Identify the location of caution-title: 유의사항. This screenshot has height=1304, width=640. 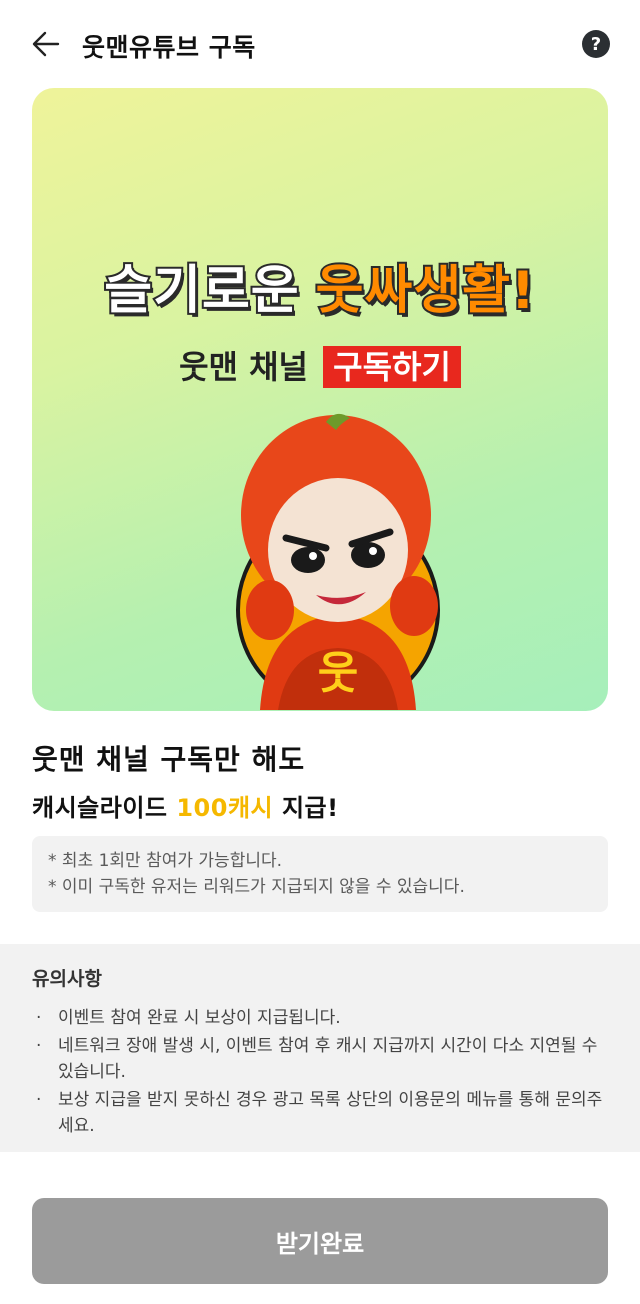
(67, 979).